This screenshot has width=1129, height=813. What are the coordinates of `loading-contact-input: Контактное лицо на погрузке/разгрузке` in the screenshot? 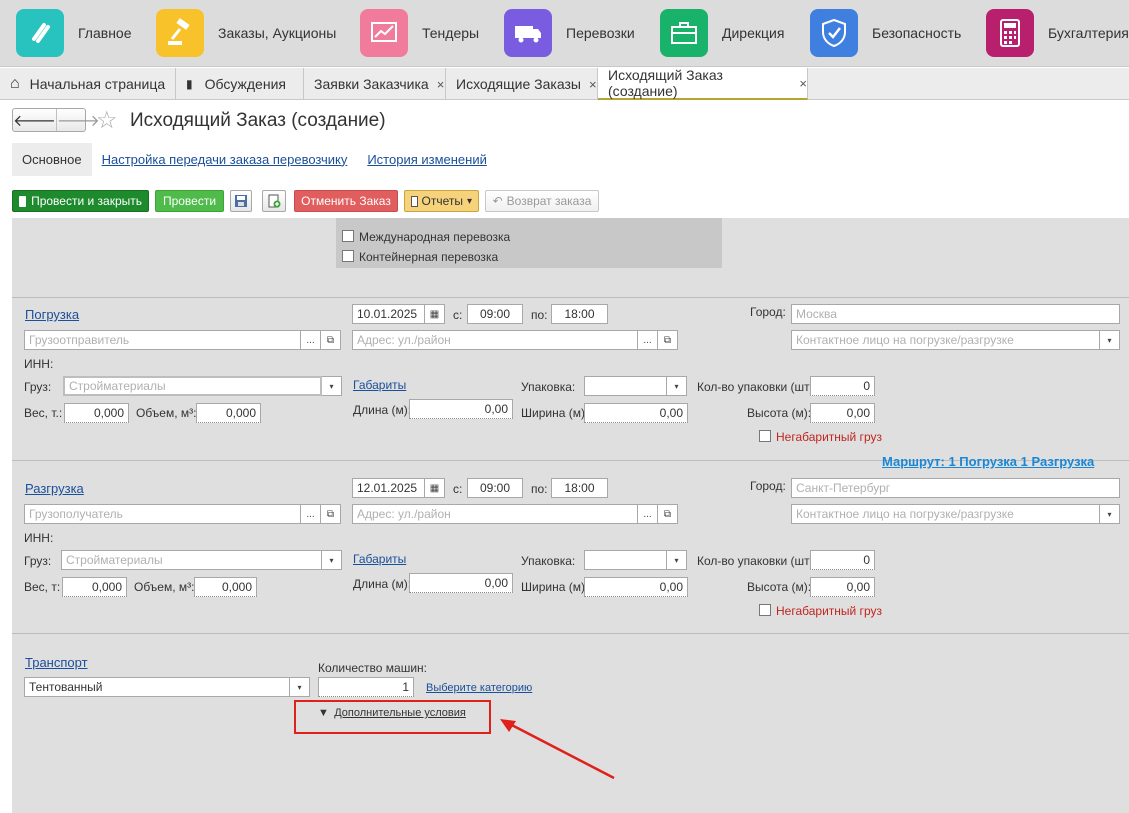 It's located at (945, 340).